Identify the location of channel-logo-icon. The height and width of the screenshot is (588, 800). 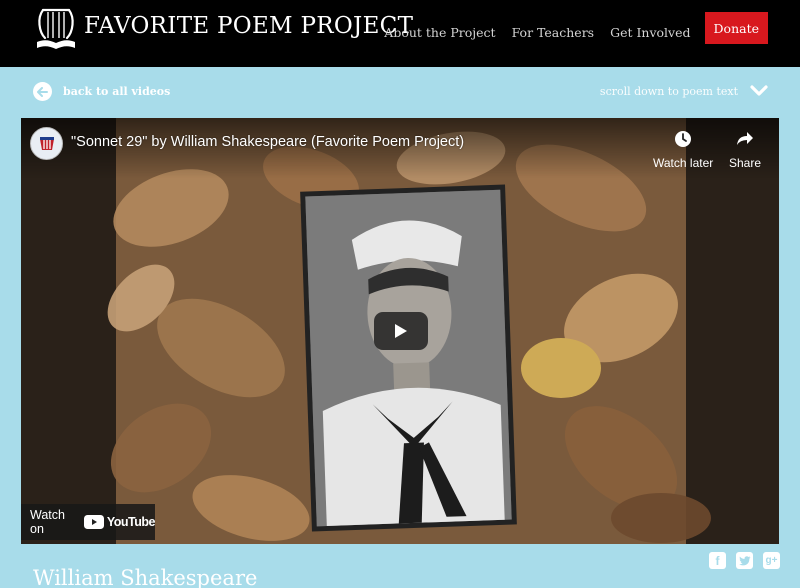
(46, 143).